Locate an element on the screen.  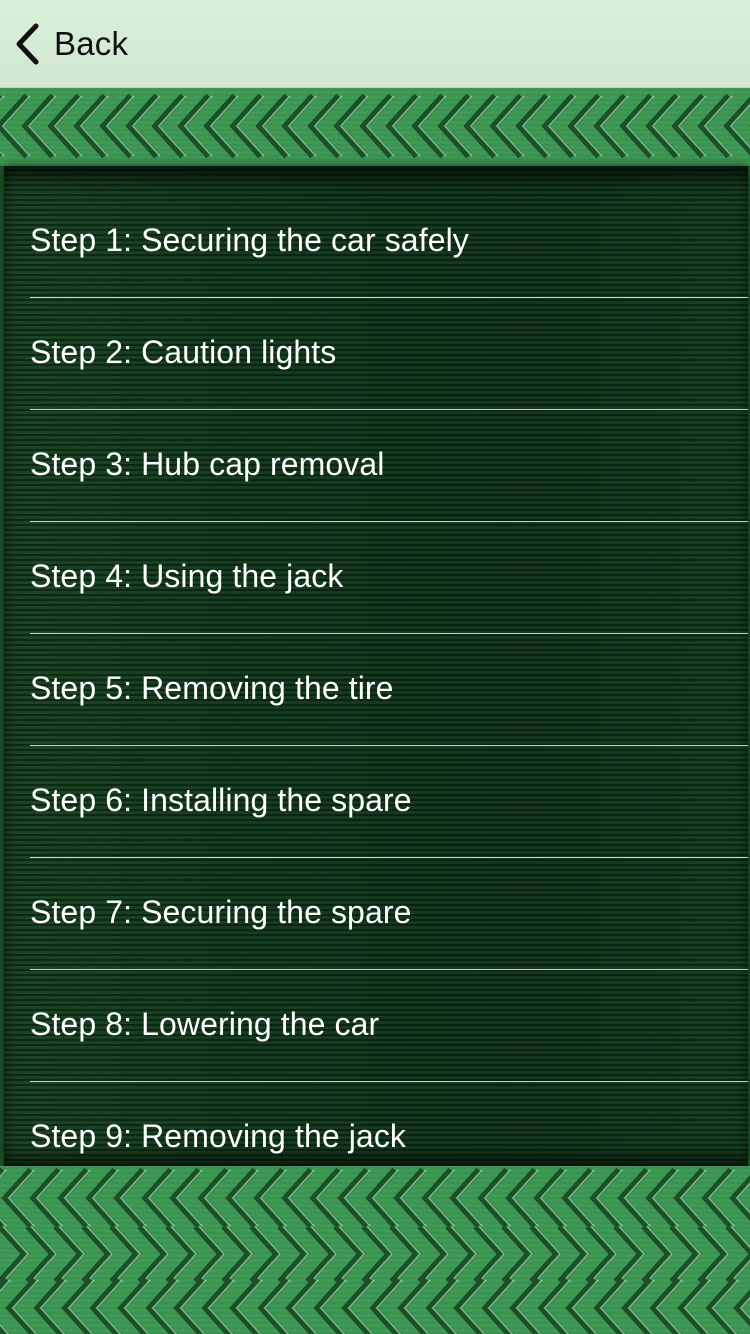
step-item-3: Step 3: Hub cap removal is located at coordinates (376, 466).